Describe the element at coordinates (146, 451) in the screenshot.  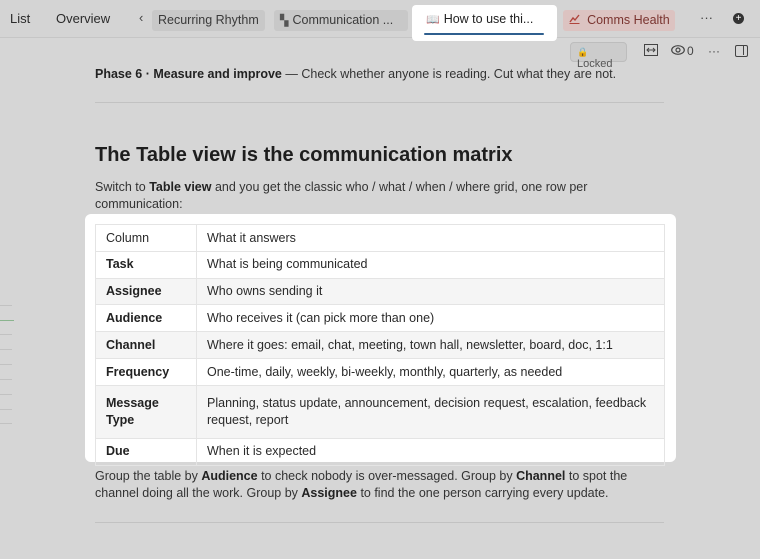
I see `table-key-cell: Due` at that location.